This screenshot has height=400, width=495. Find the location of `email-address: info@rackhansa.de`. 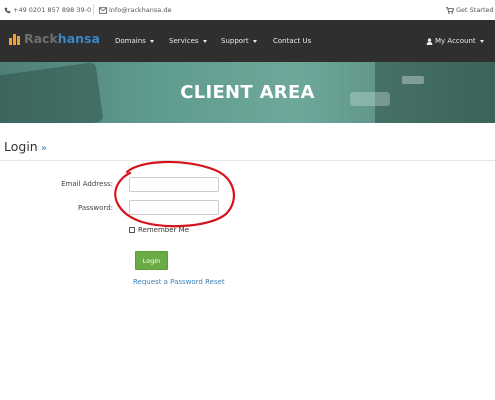

email-address: info@rackhansa.de is located at coordinates (140, 10).